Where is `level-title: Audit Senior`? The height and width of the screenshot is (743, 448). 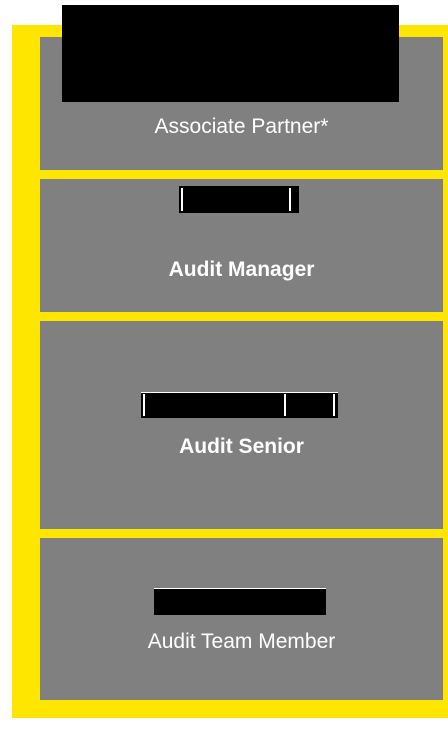
level-title: Audit Senior is located at coordinates (241, 446).